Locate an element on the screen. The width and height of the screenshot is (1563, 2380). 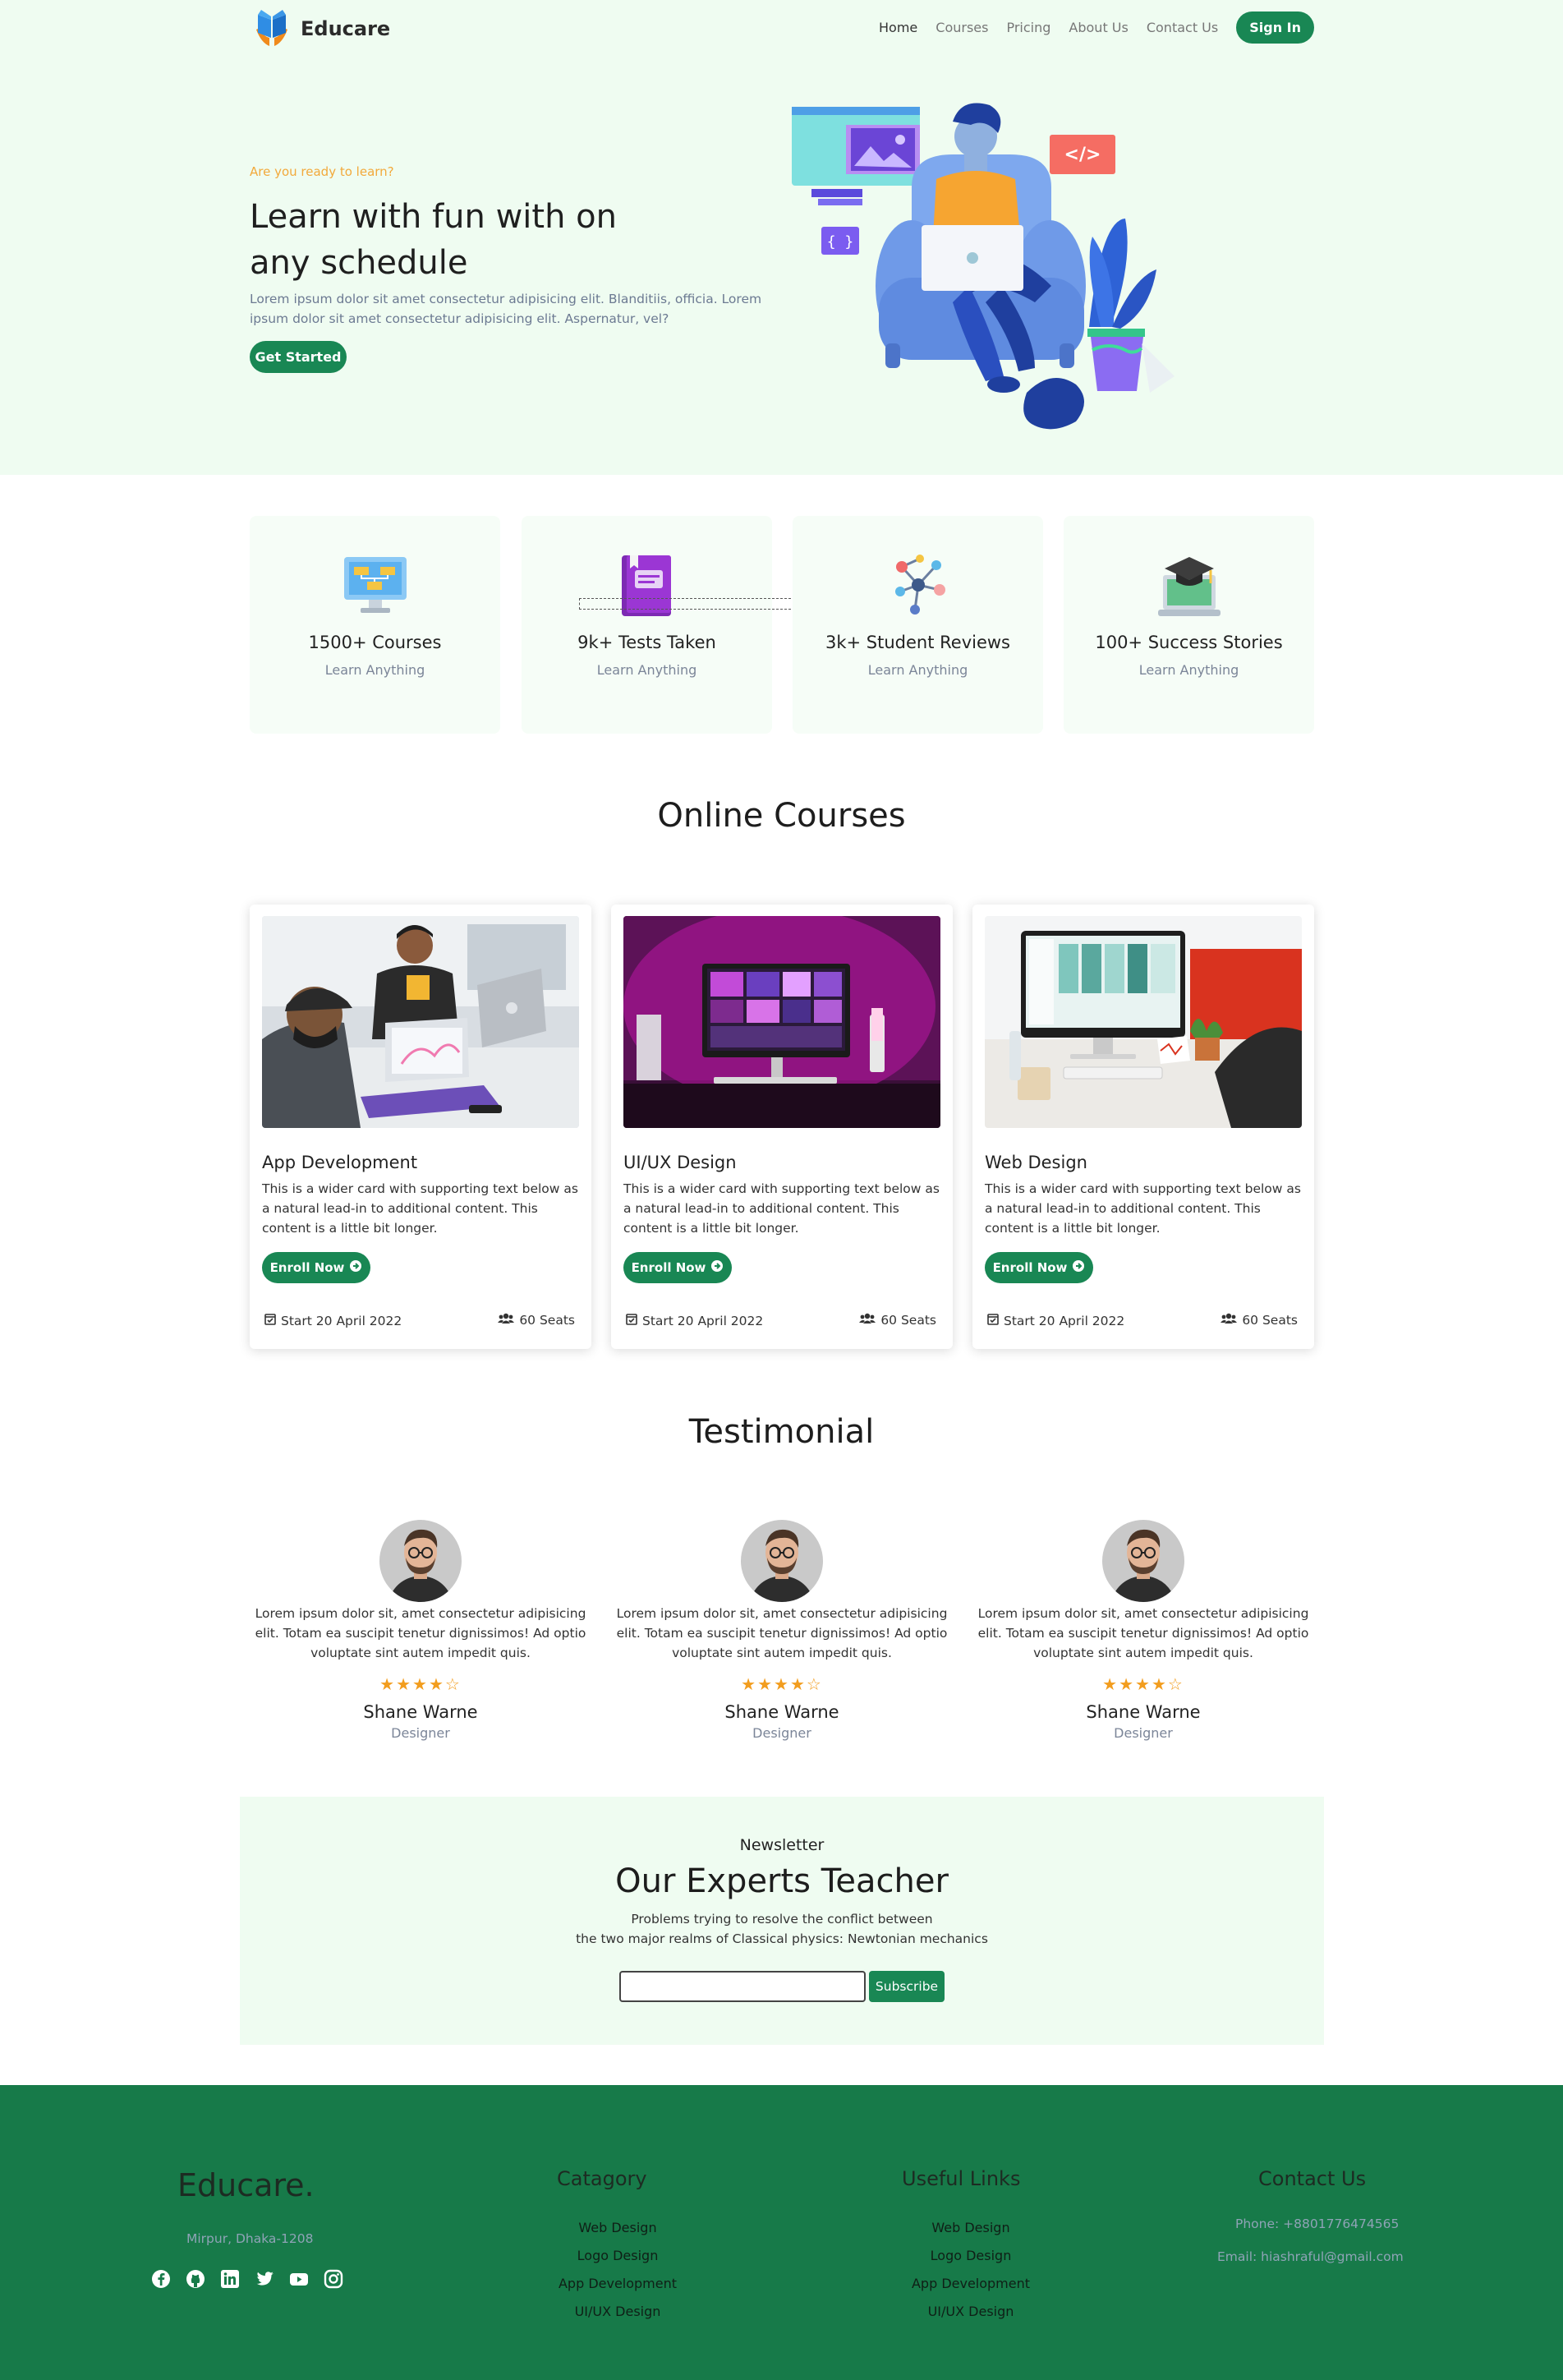
subscribe-button: Subscribe is located at coordinates (907, 1986).